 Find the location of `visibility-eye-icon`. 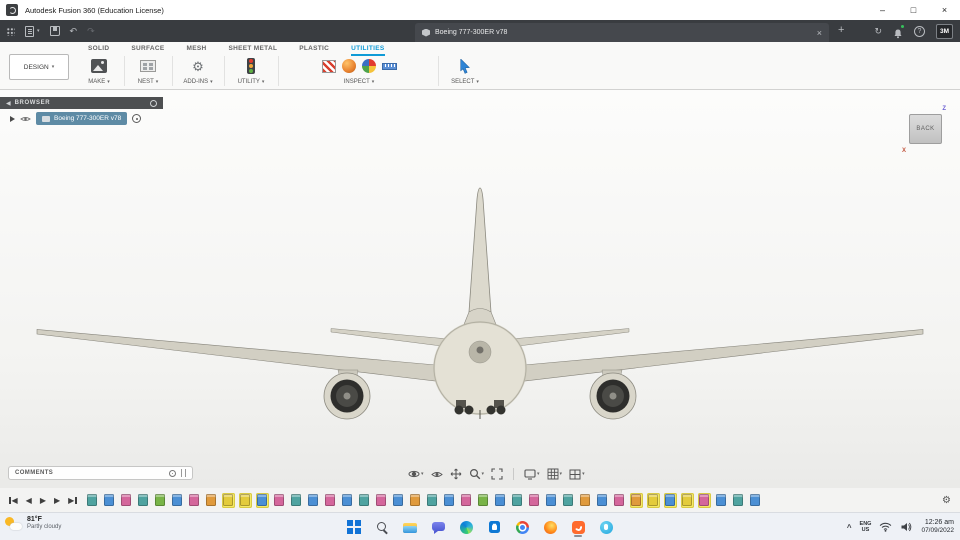

visibility-eye-icon is located at coordinates (25, 119).